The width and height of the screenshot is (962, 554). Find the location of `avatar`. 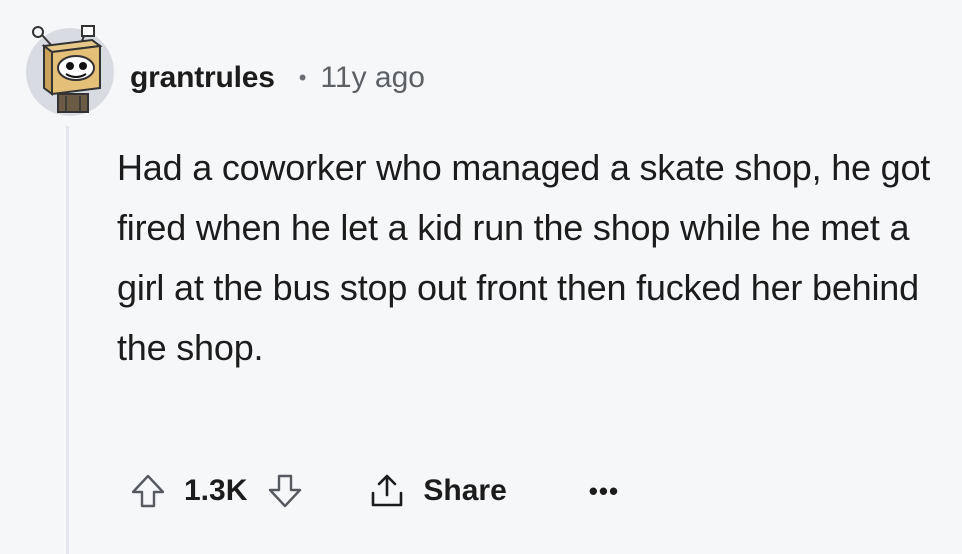

avatar is located at coordinates (70, 70).